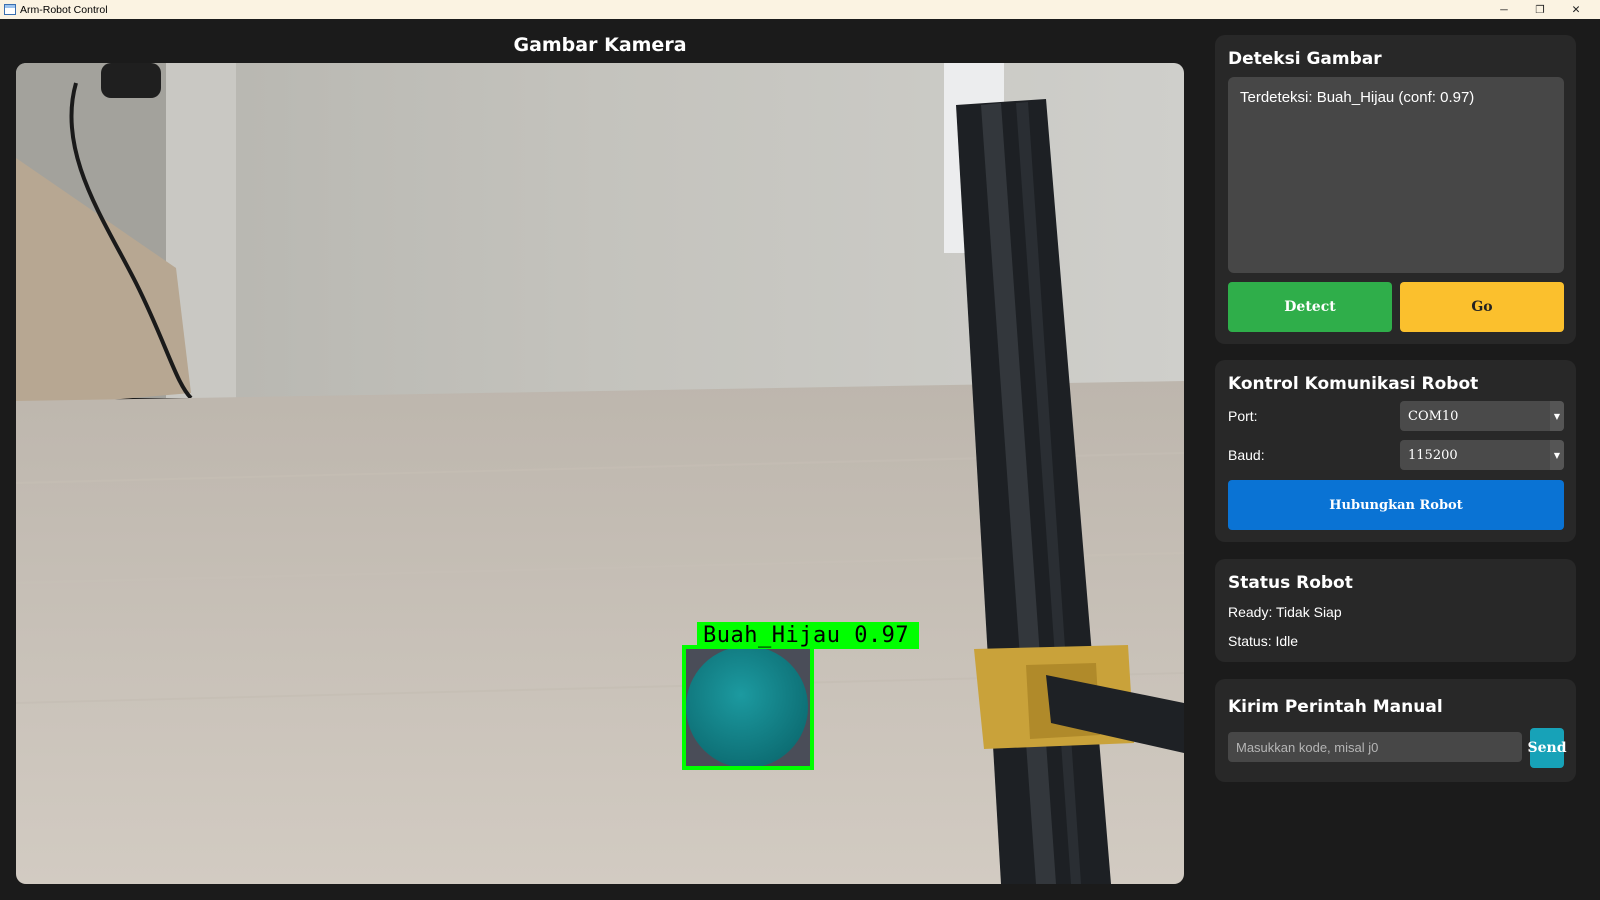  Describe the element at coordinates (1395, 730) in the screenshot. I see `manual-command-panel: Kirim Perintah Manual Send` at that location.